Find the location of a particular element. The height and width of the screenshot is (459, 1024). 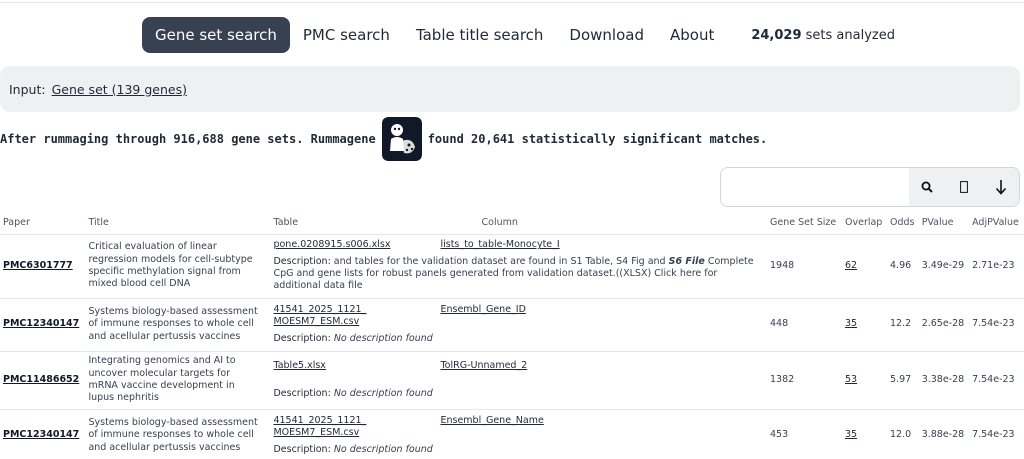

paper-link: PMC11486652 is located at coordinates (41, 379).